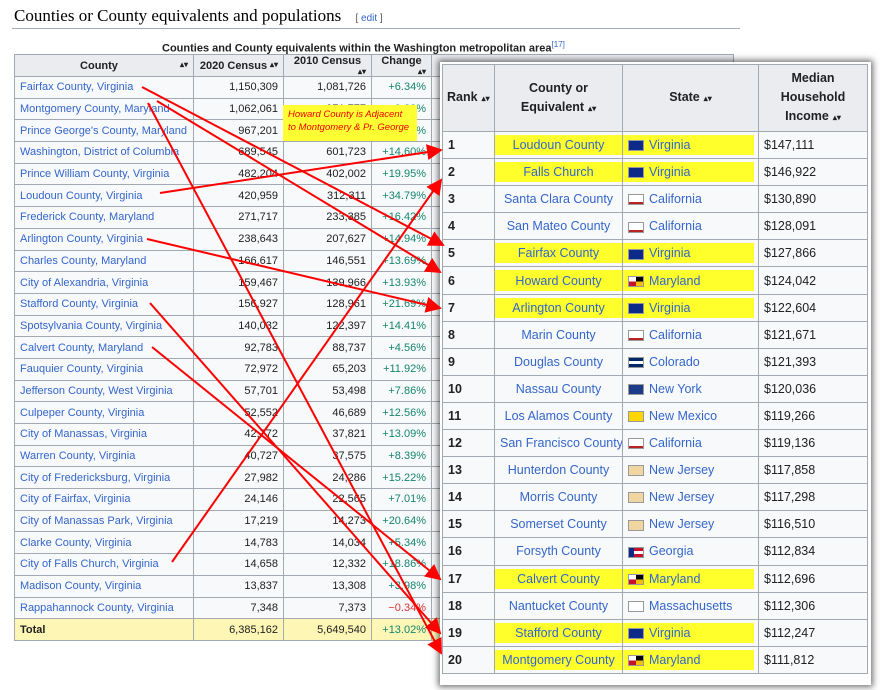  Describe the element at coordinates (294, 275) in the screenshot. I see `arrow-arlington` at that location.